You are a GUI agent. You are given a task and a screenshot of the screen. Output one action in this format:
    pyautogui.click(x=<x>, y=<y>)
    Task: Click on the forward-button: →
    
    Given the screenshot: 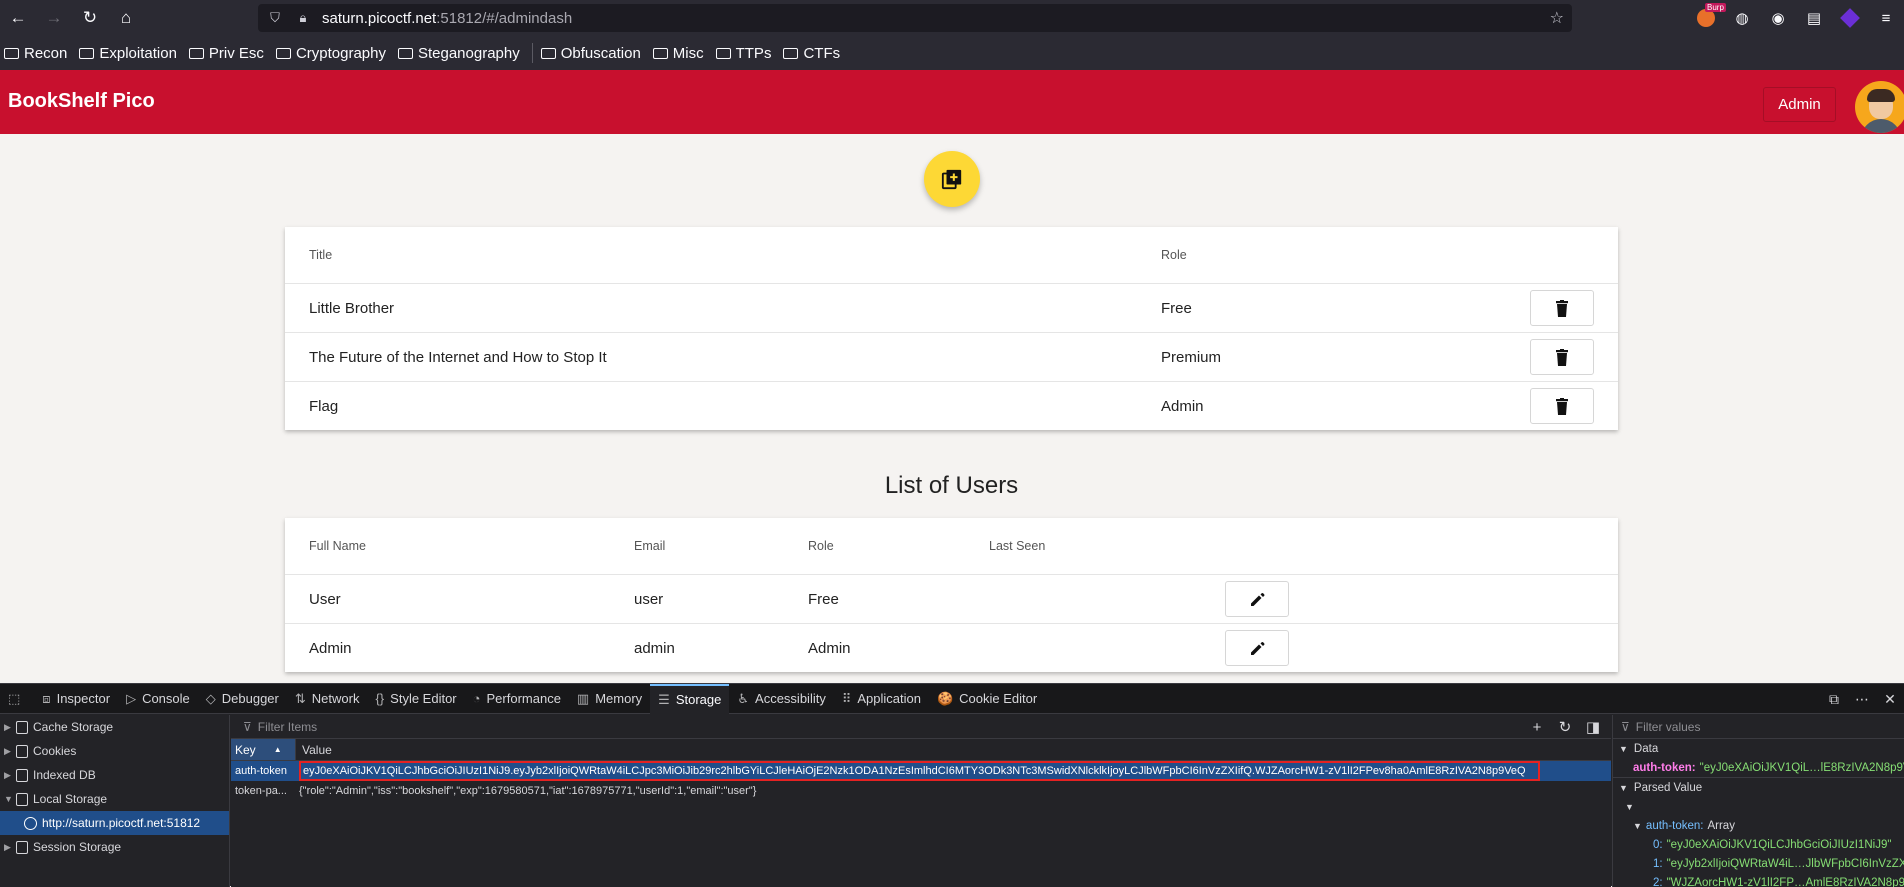 What is the action you would take?
    pyautogui.click(x=54, y=18)
    